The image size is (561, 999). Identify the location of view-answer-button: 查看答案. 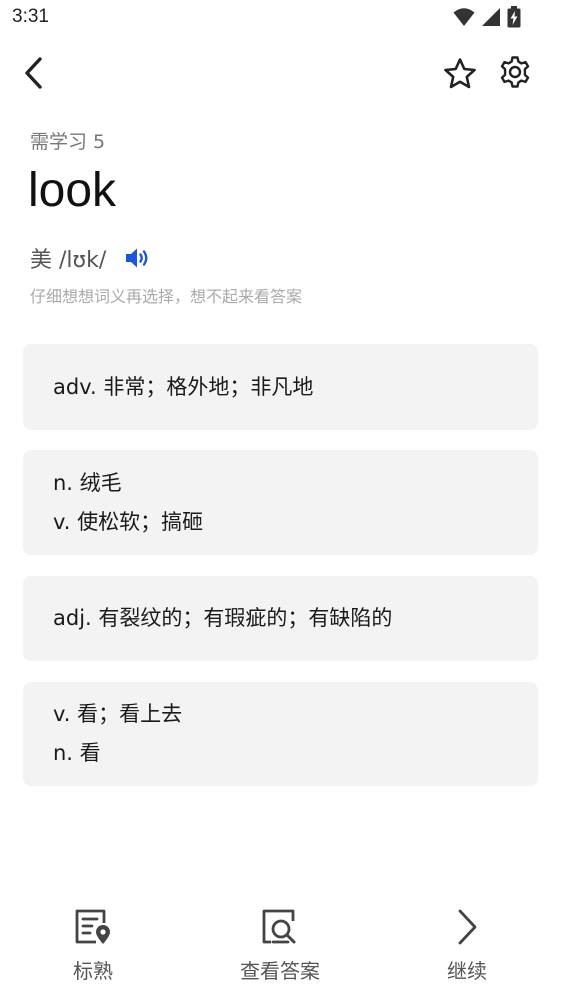
(280, 944).